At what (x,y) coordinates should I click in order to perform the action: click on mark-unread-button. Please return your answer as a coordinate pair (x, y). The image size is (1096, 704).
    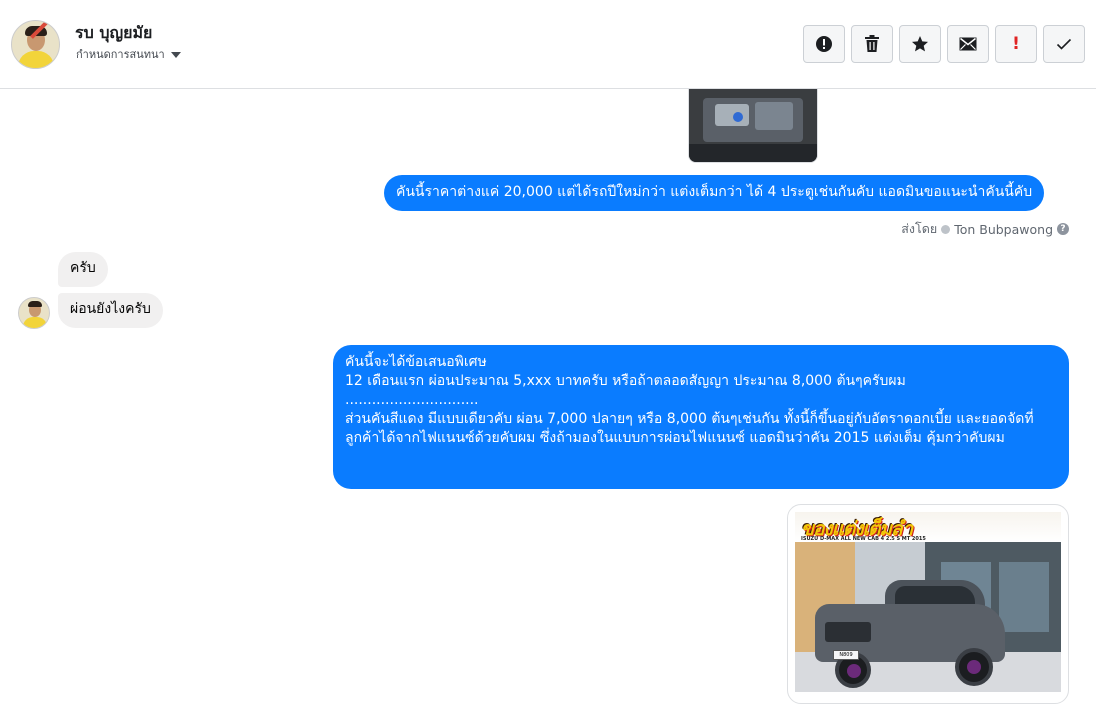
    Looking at the image, I should click on (968, 44).